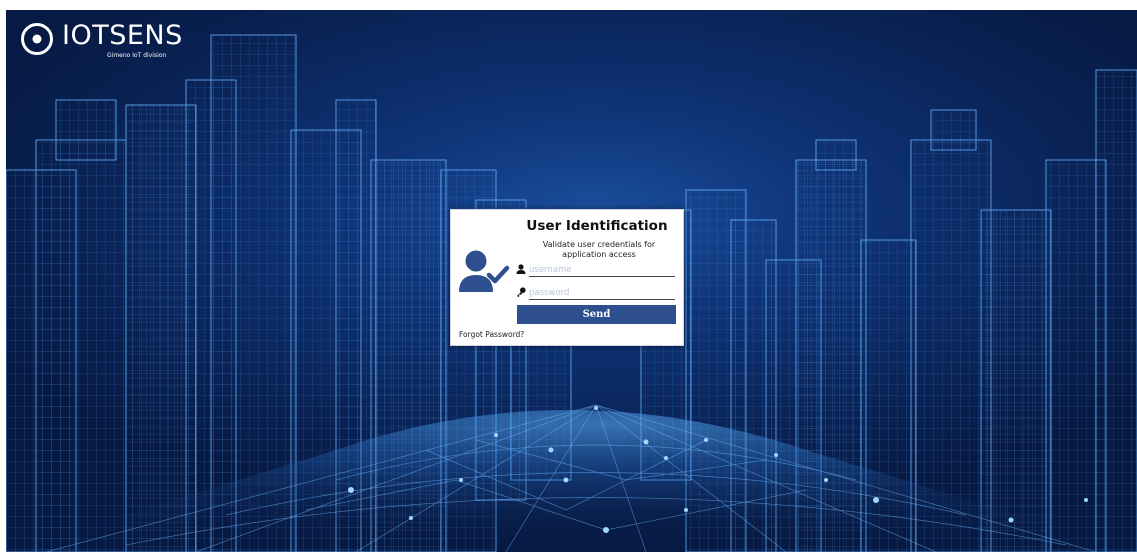  What do you see at coordinates (137, 55) in the screenshot?
I see `brand-tagline: Gimeno IoT division` at bounding box center [137, 55].